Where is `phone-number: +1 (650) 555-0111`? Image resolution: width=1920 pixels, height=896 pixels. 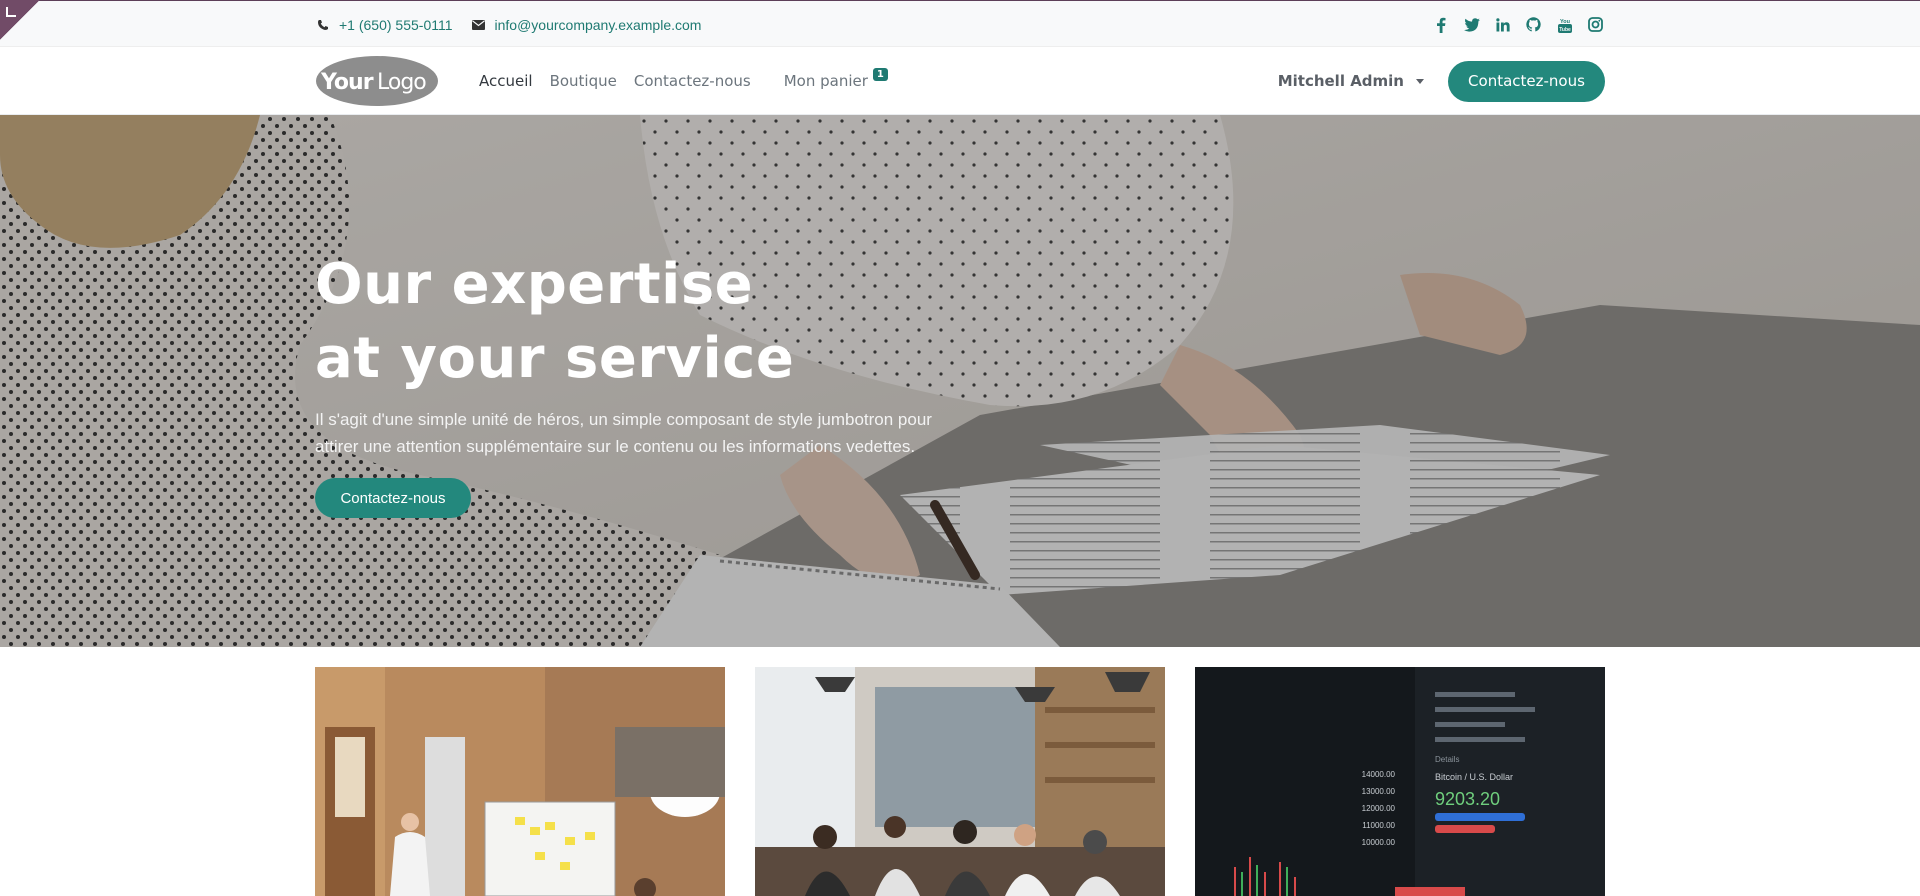
phone-number: +1 (650) 555-0111 is located at coordinates (396, 25).